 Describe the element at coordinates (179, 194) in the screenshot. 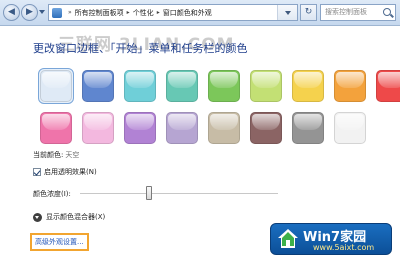

I see `intensity-slider-track` at that location.